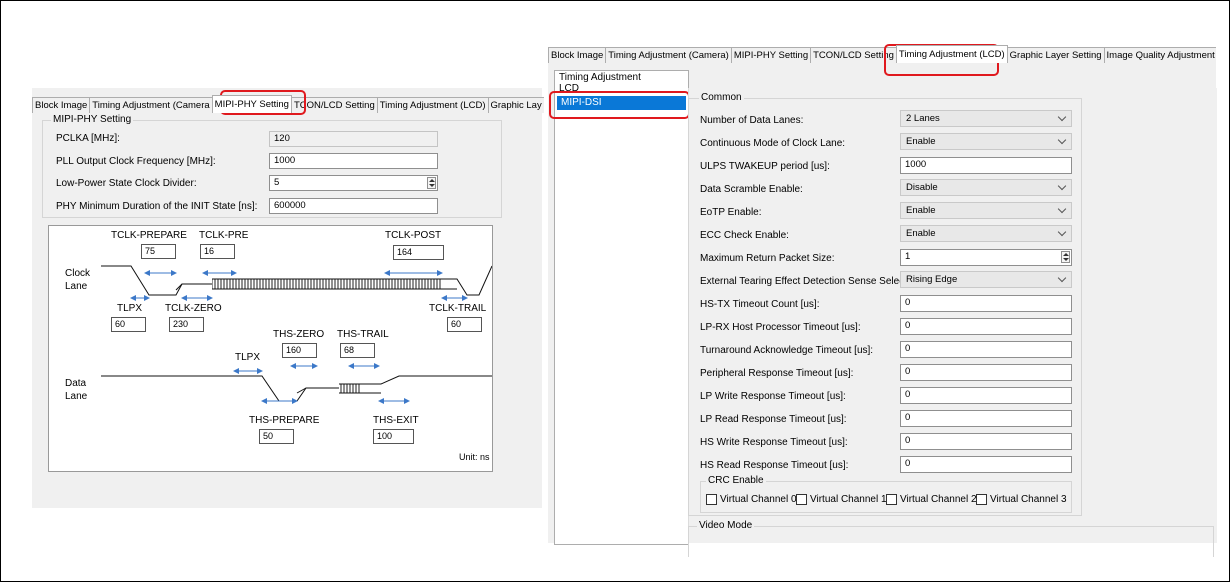 This screenshot has width=1230, height=582. What do you see at coordinates (921, 210) in the screenshot?
I see `eotp-value: Enable` at bounding box center [921, 210].